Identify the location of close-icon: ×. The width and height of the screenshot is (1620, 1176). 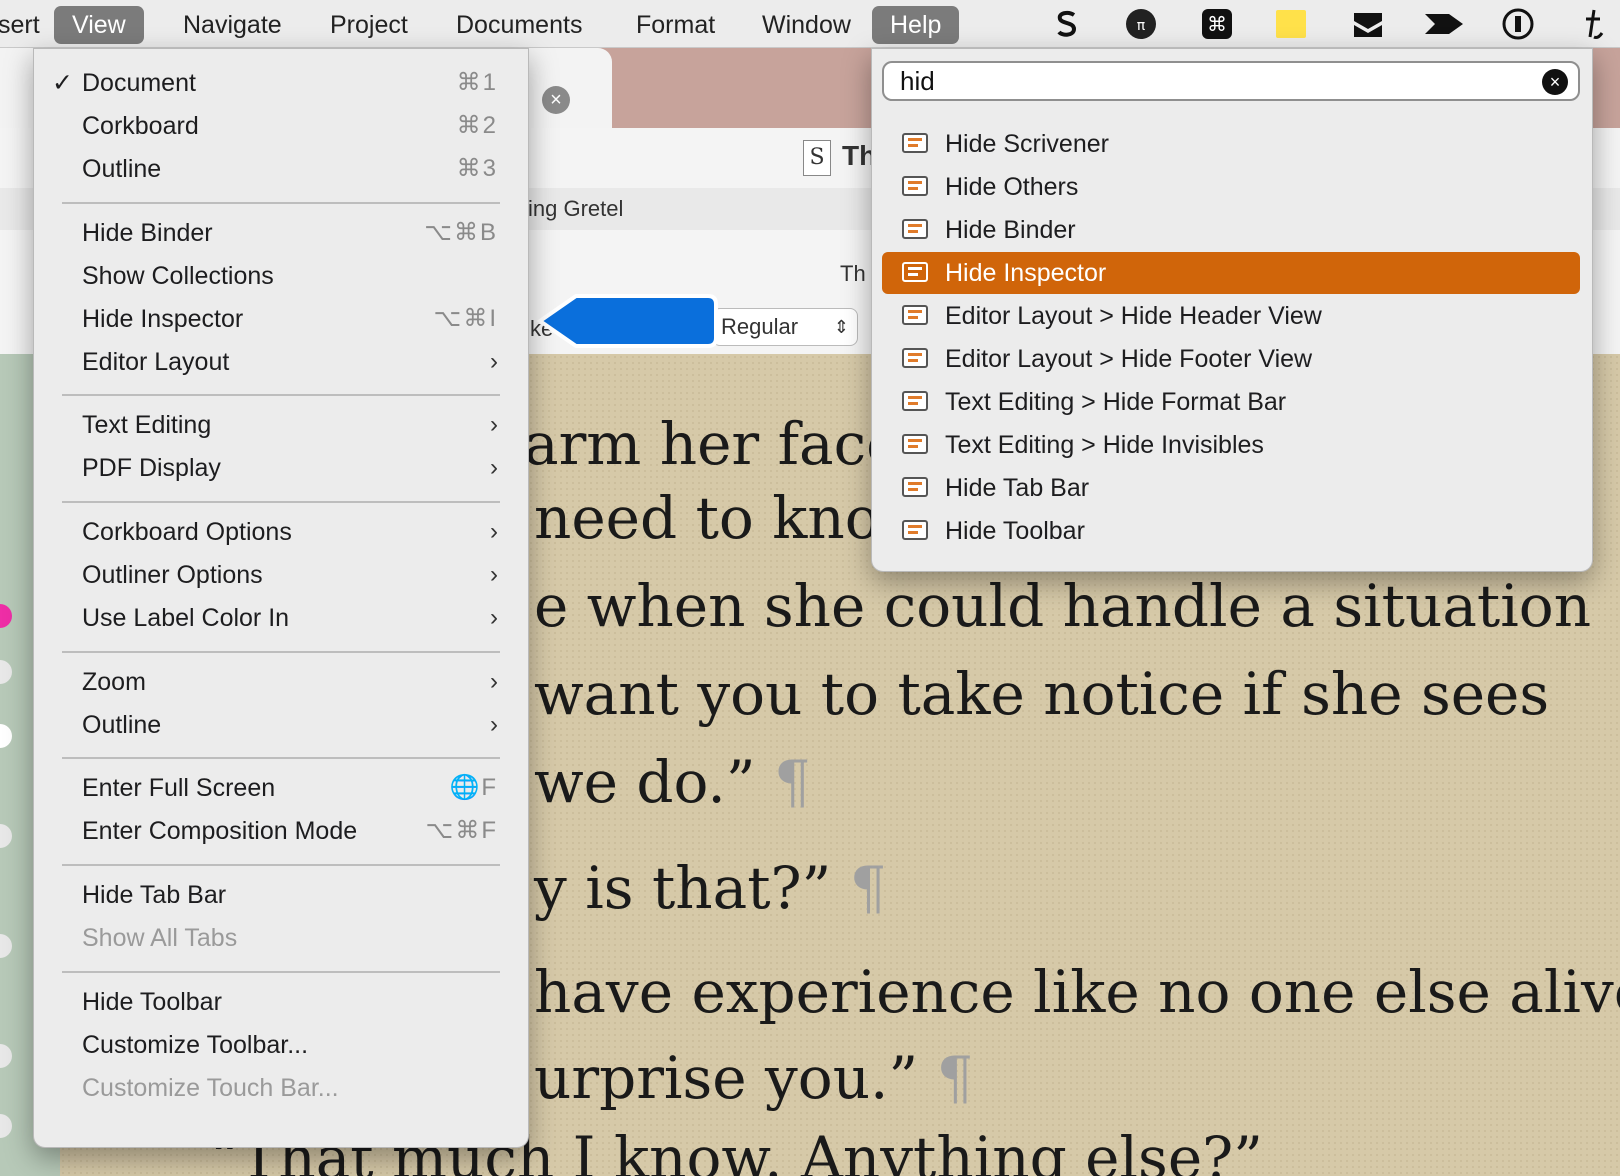
(556, 100).